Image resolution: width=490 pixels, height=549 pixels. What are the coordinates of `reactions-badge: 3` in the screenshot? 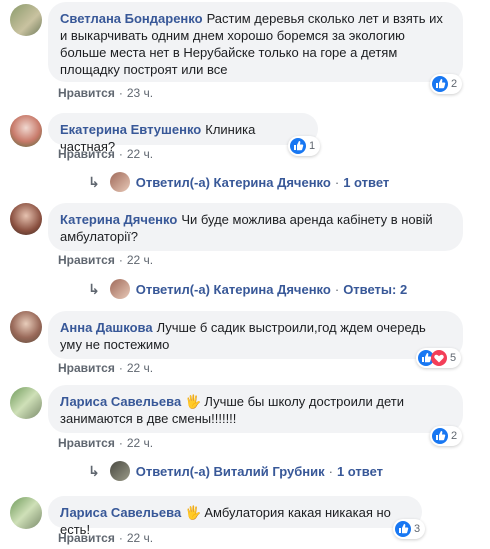 It's located at (409, 529).